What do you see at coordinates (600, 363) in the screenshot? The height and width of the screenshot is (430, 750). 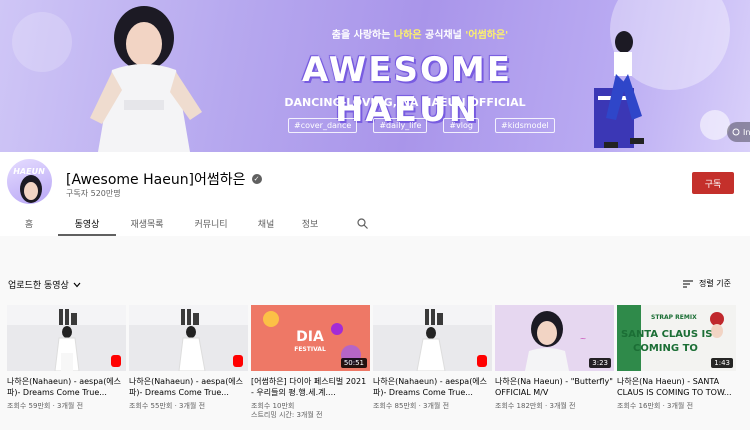 I see `video-duration: 3:23` at bounding box center [600, 363].